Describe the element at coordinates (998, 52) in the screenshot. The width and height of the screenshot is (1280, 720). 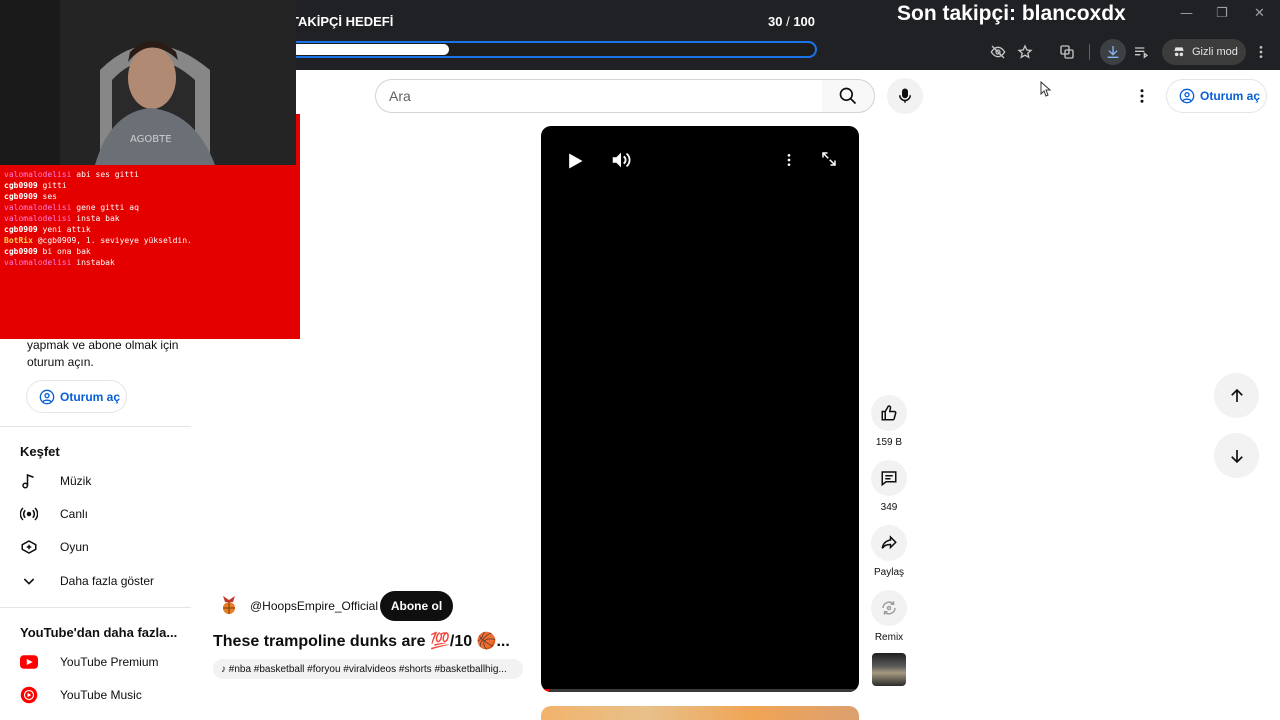
I see `tracking-protection-icon` at that location.